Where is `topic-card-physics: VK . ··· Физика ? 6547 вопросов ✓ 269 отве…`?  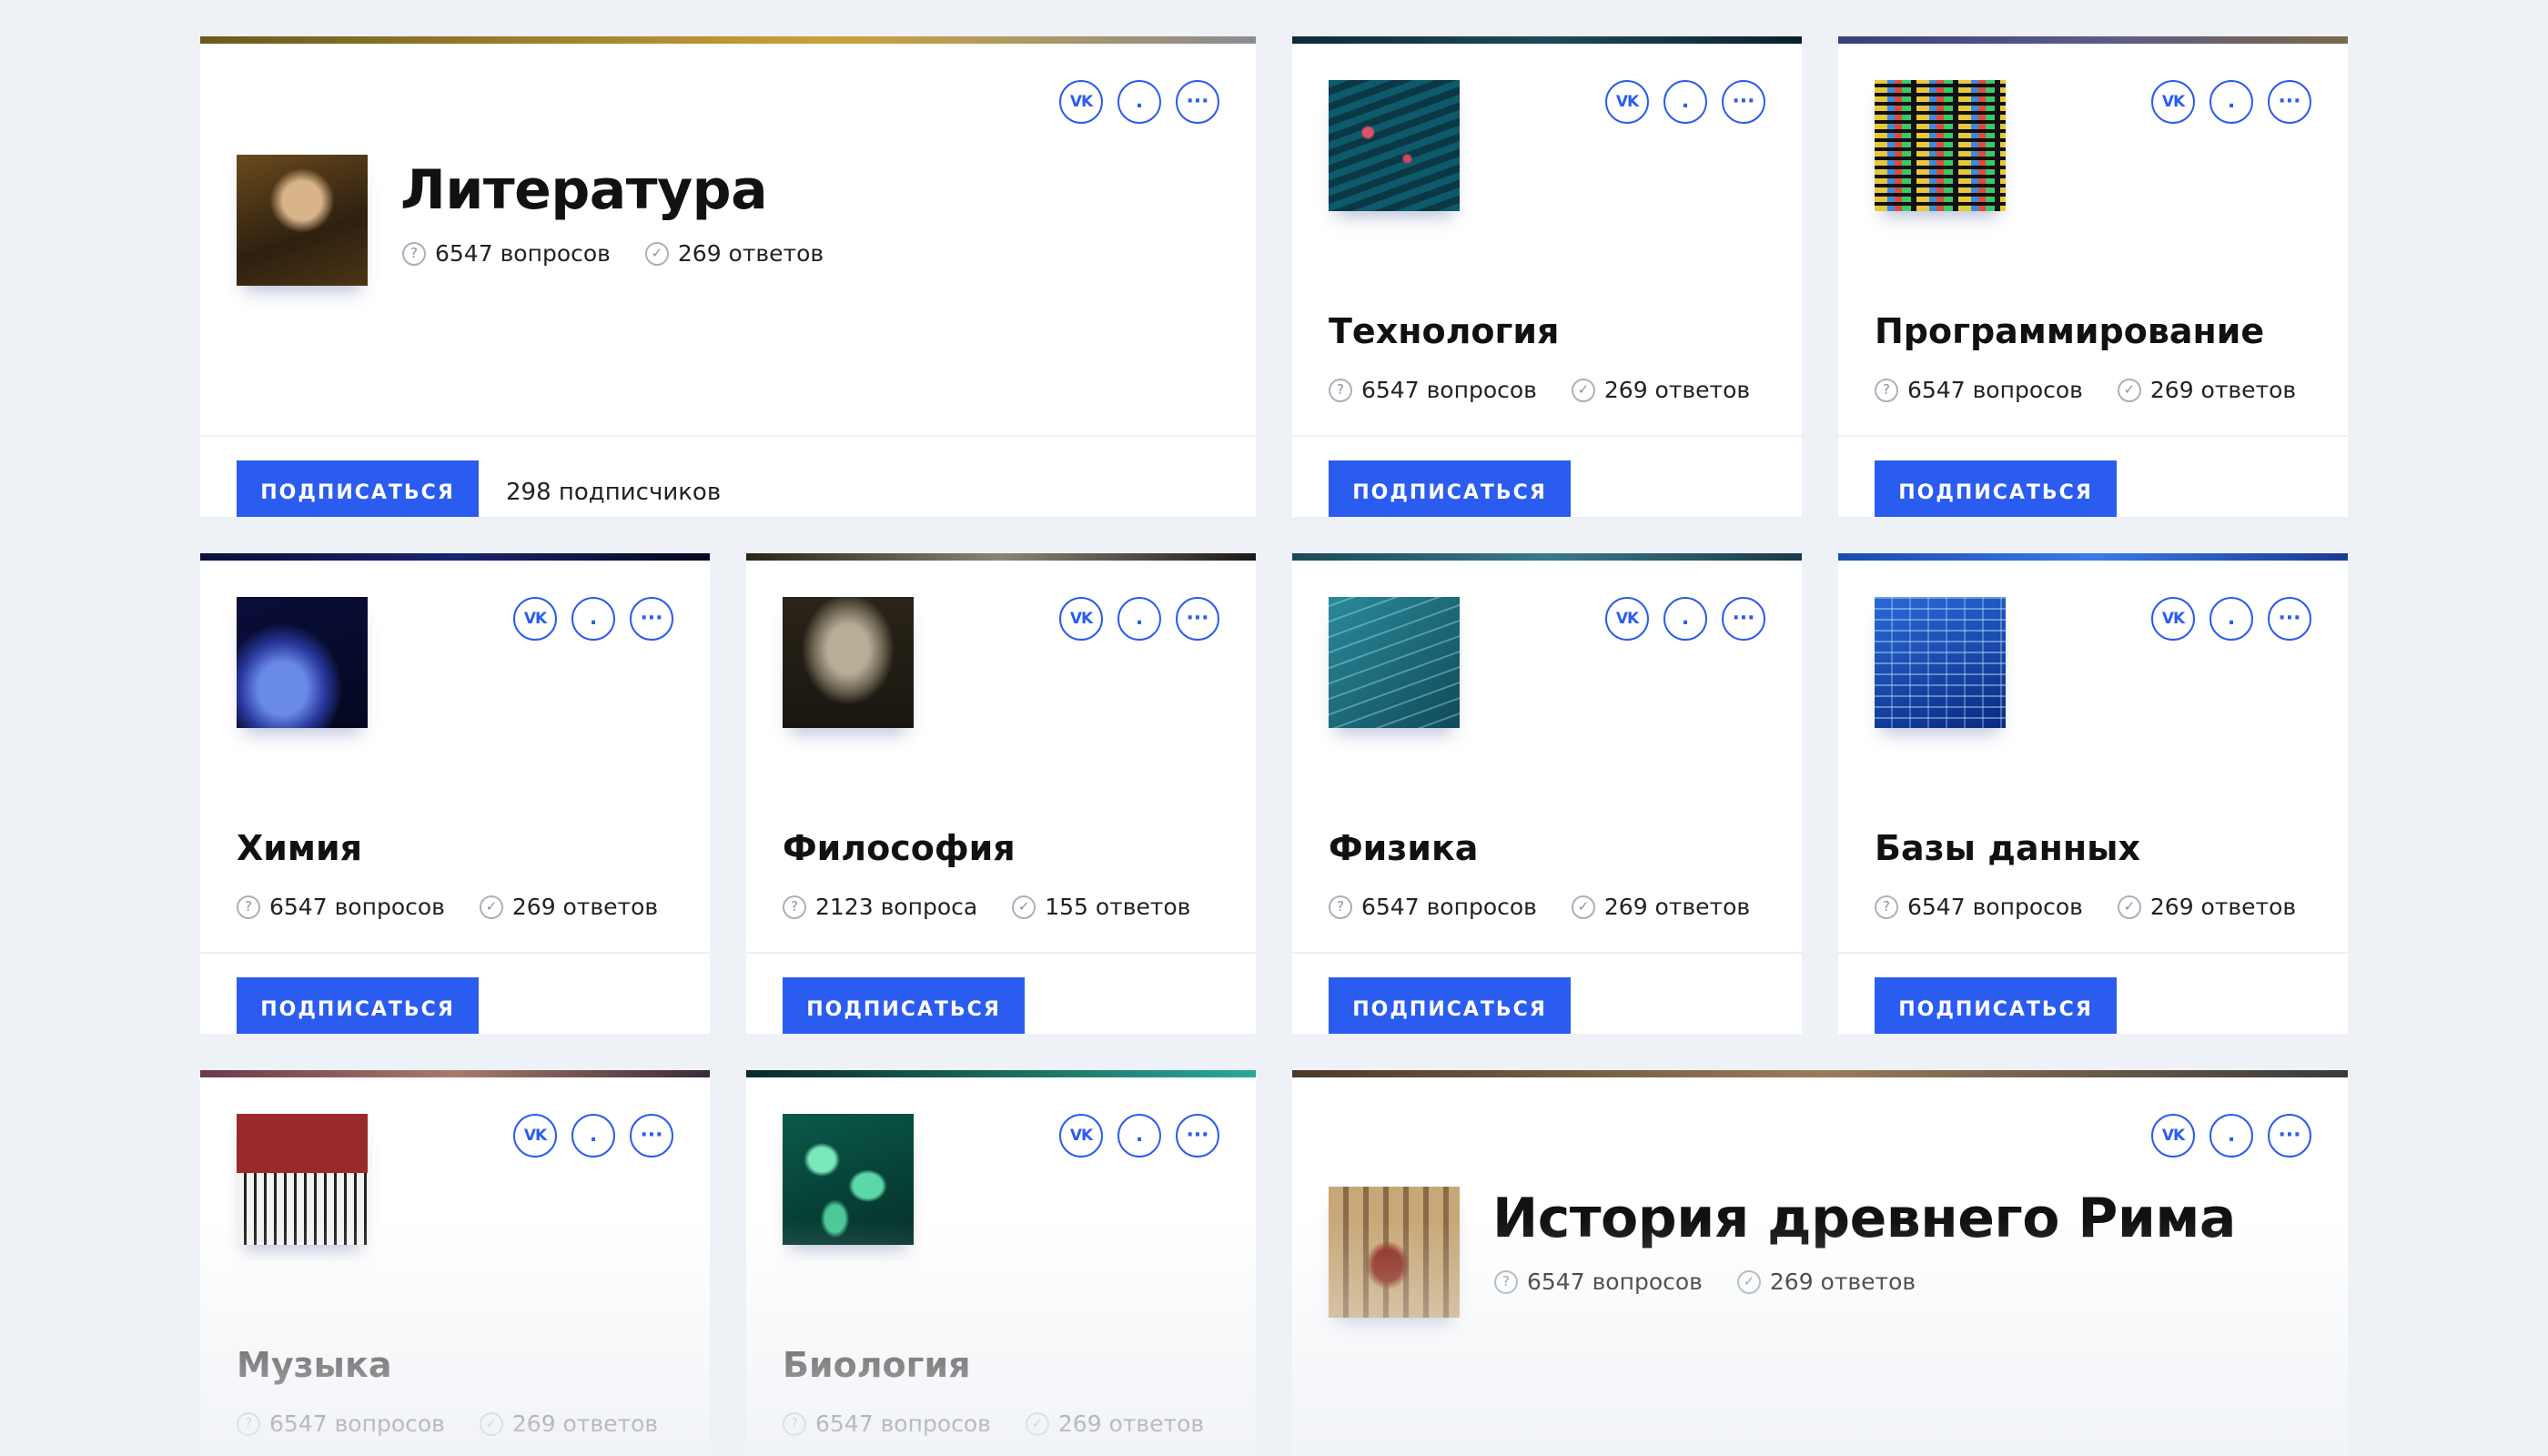 topic-card-physics: VK . ··· Физика ? 6547 вопросов ✓ 269 отве… is located at coordinates (1547, 794).